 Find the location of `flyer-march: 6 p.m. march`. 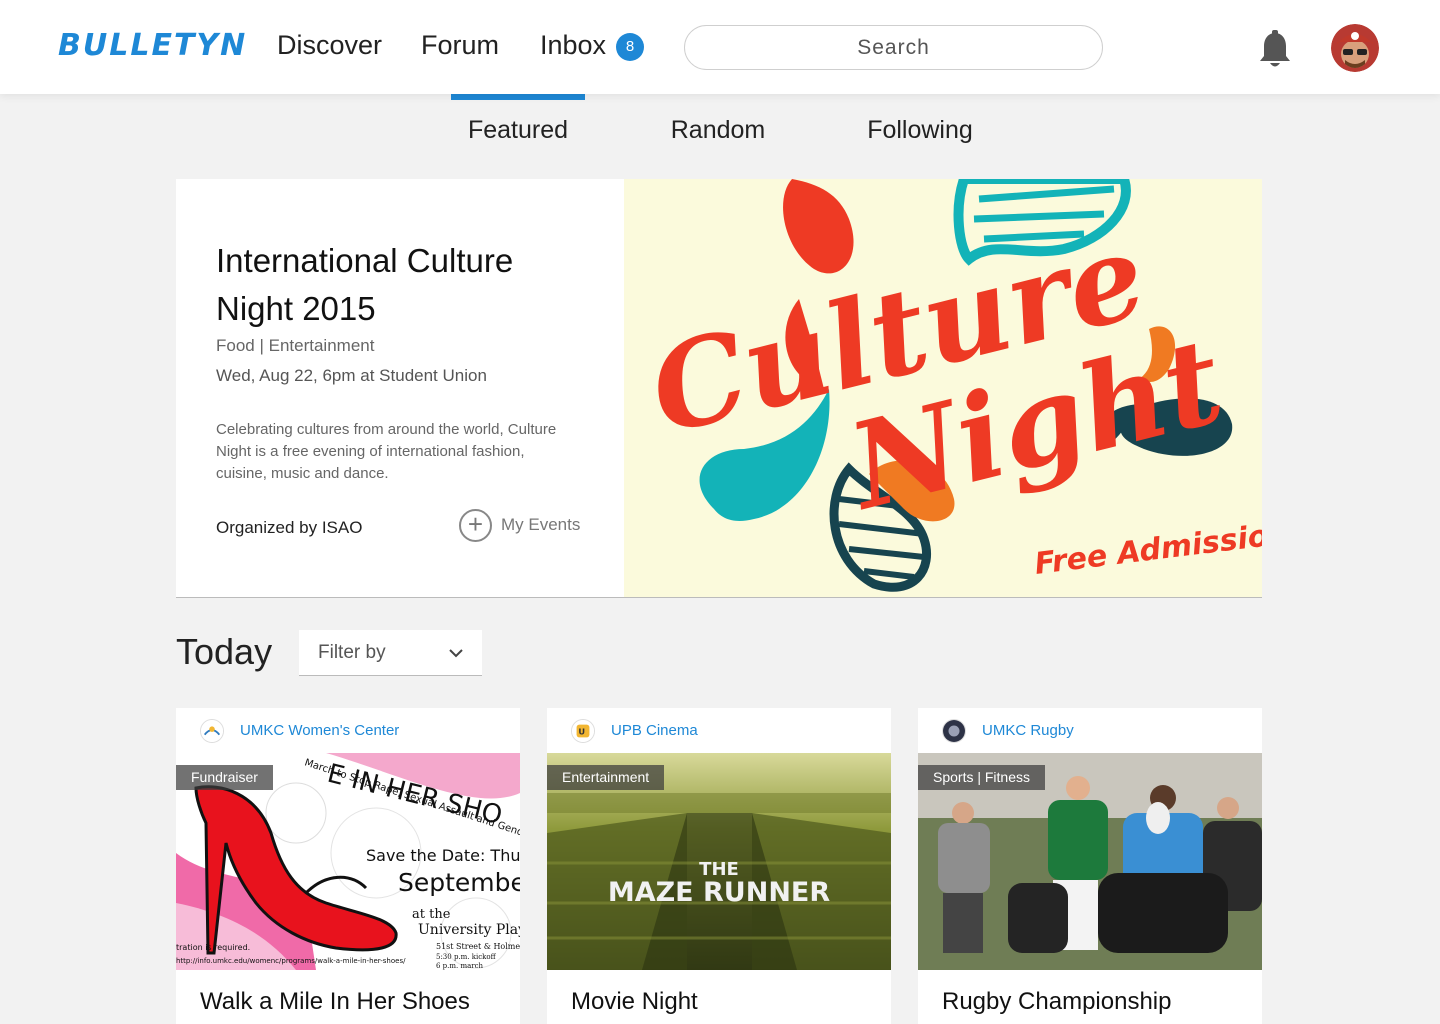

flyer-march: 6 p.m. march is located at coordinates (460, 966).